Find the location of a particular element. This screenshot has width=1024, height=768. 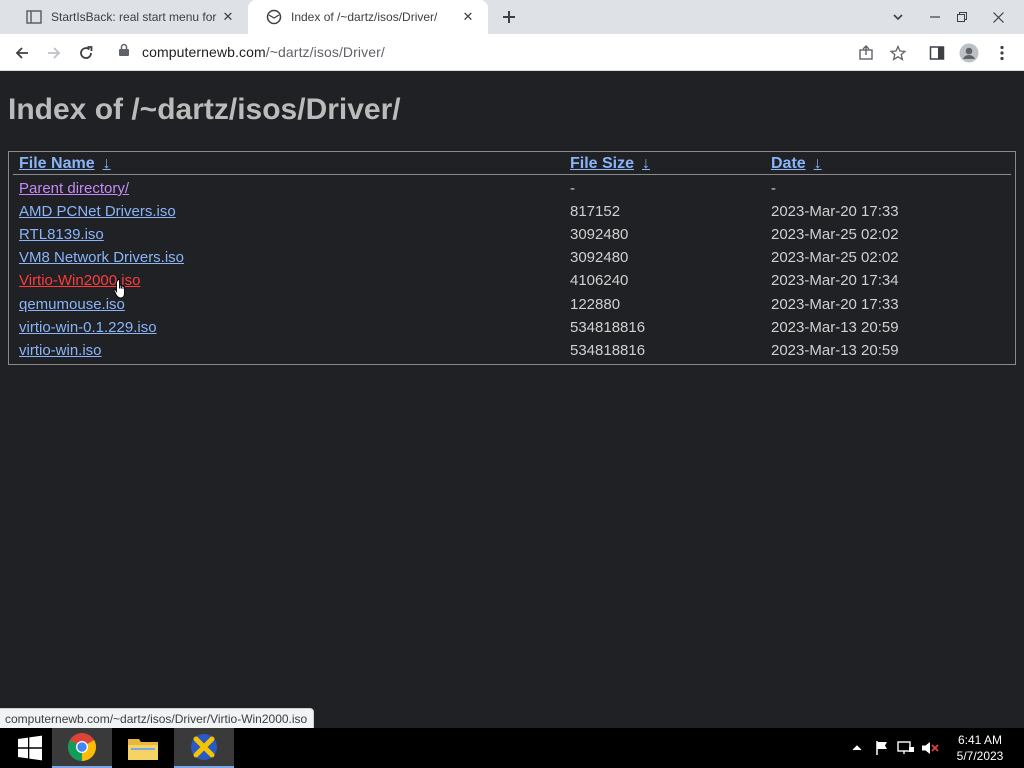

lock-icon is located at coordinates (124, 52).